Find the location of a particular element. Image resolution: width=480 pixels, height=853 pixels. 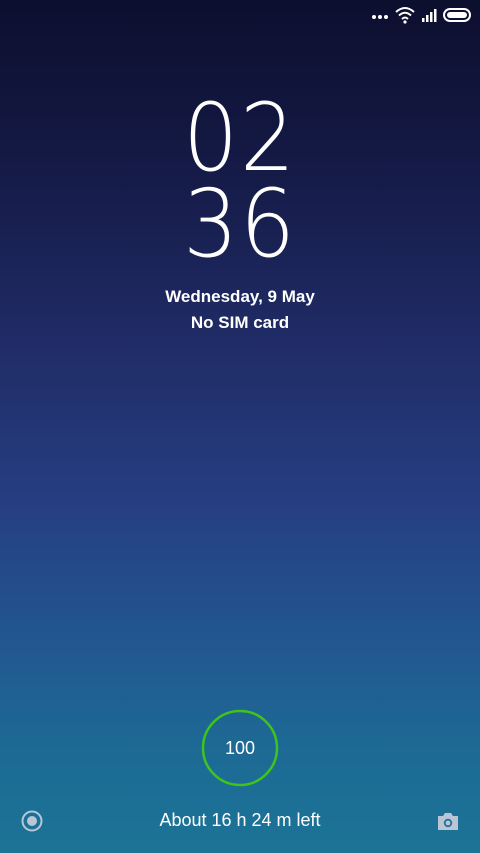

wifi-icon is located at coordinates (405, 15).